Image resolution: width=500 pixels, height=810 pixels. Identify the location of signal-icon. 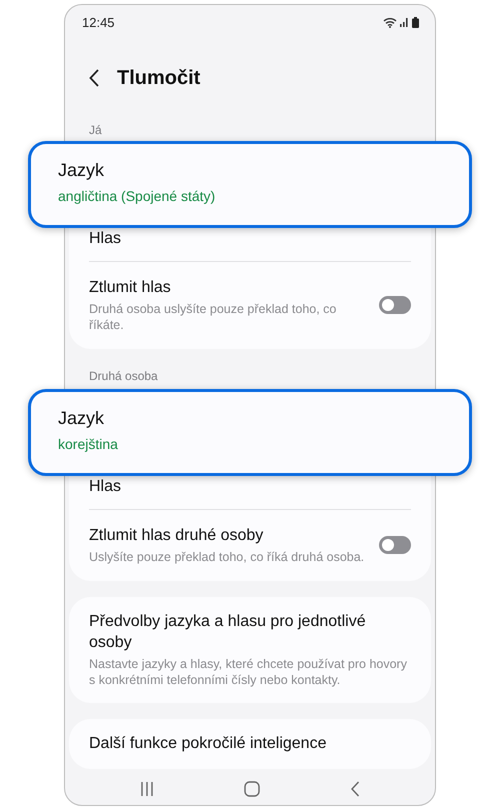
(404, 22).